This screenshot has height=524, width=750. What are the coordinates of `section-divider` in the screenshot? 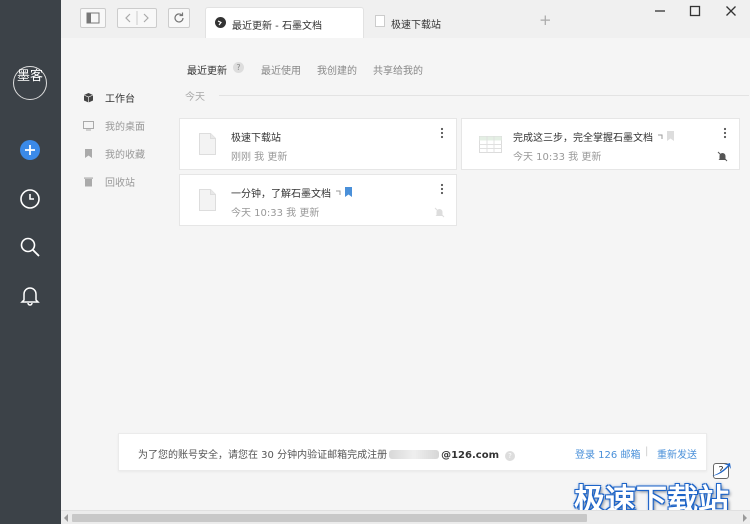 It's located at (484, 95).